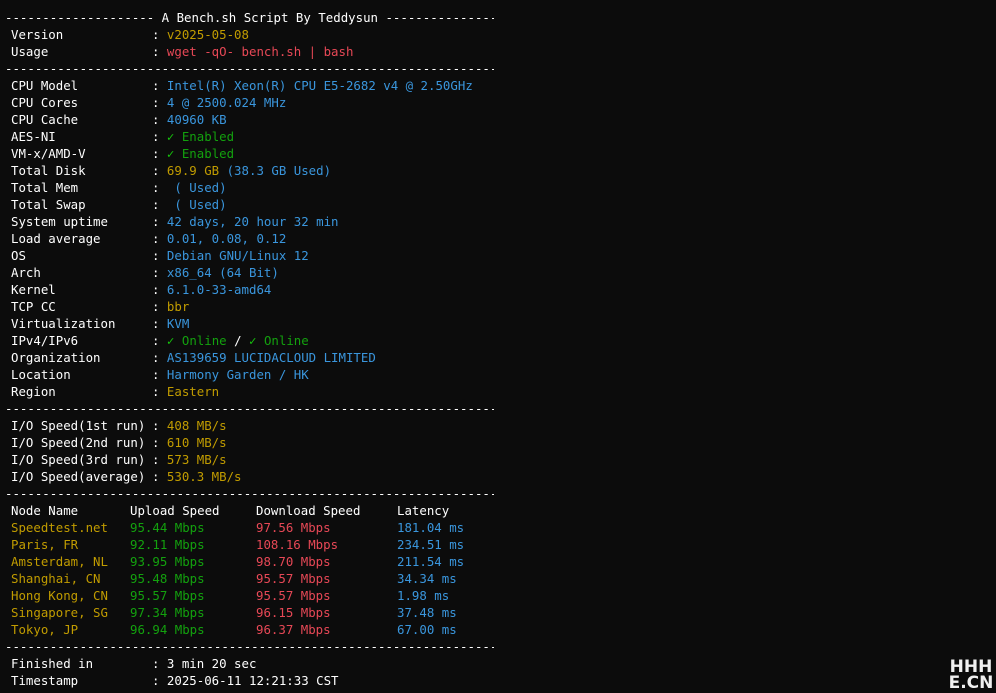  I want to click on download-speed: 98.70 Mbps, so click(293, 561).